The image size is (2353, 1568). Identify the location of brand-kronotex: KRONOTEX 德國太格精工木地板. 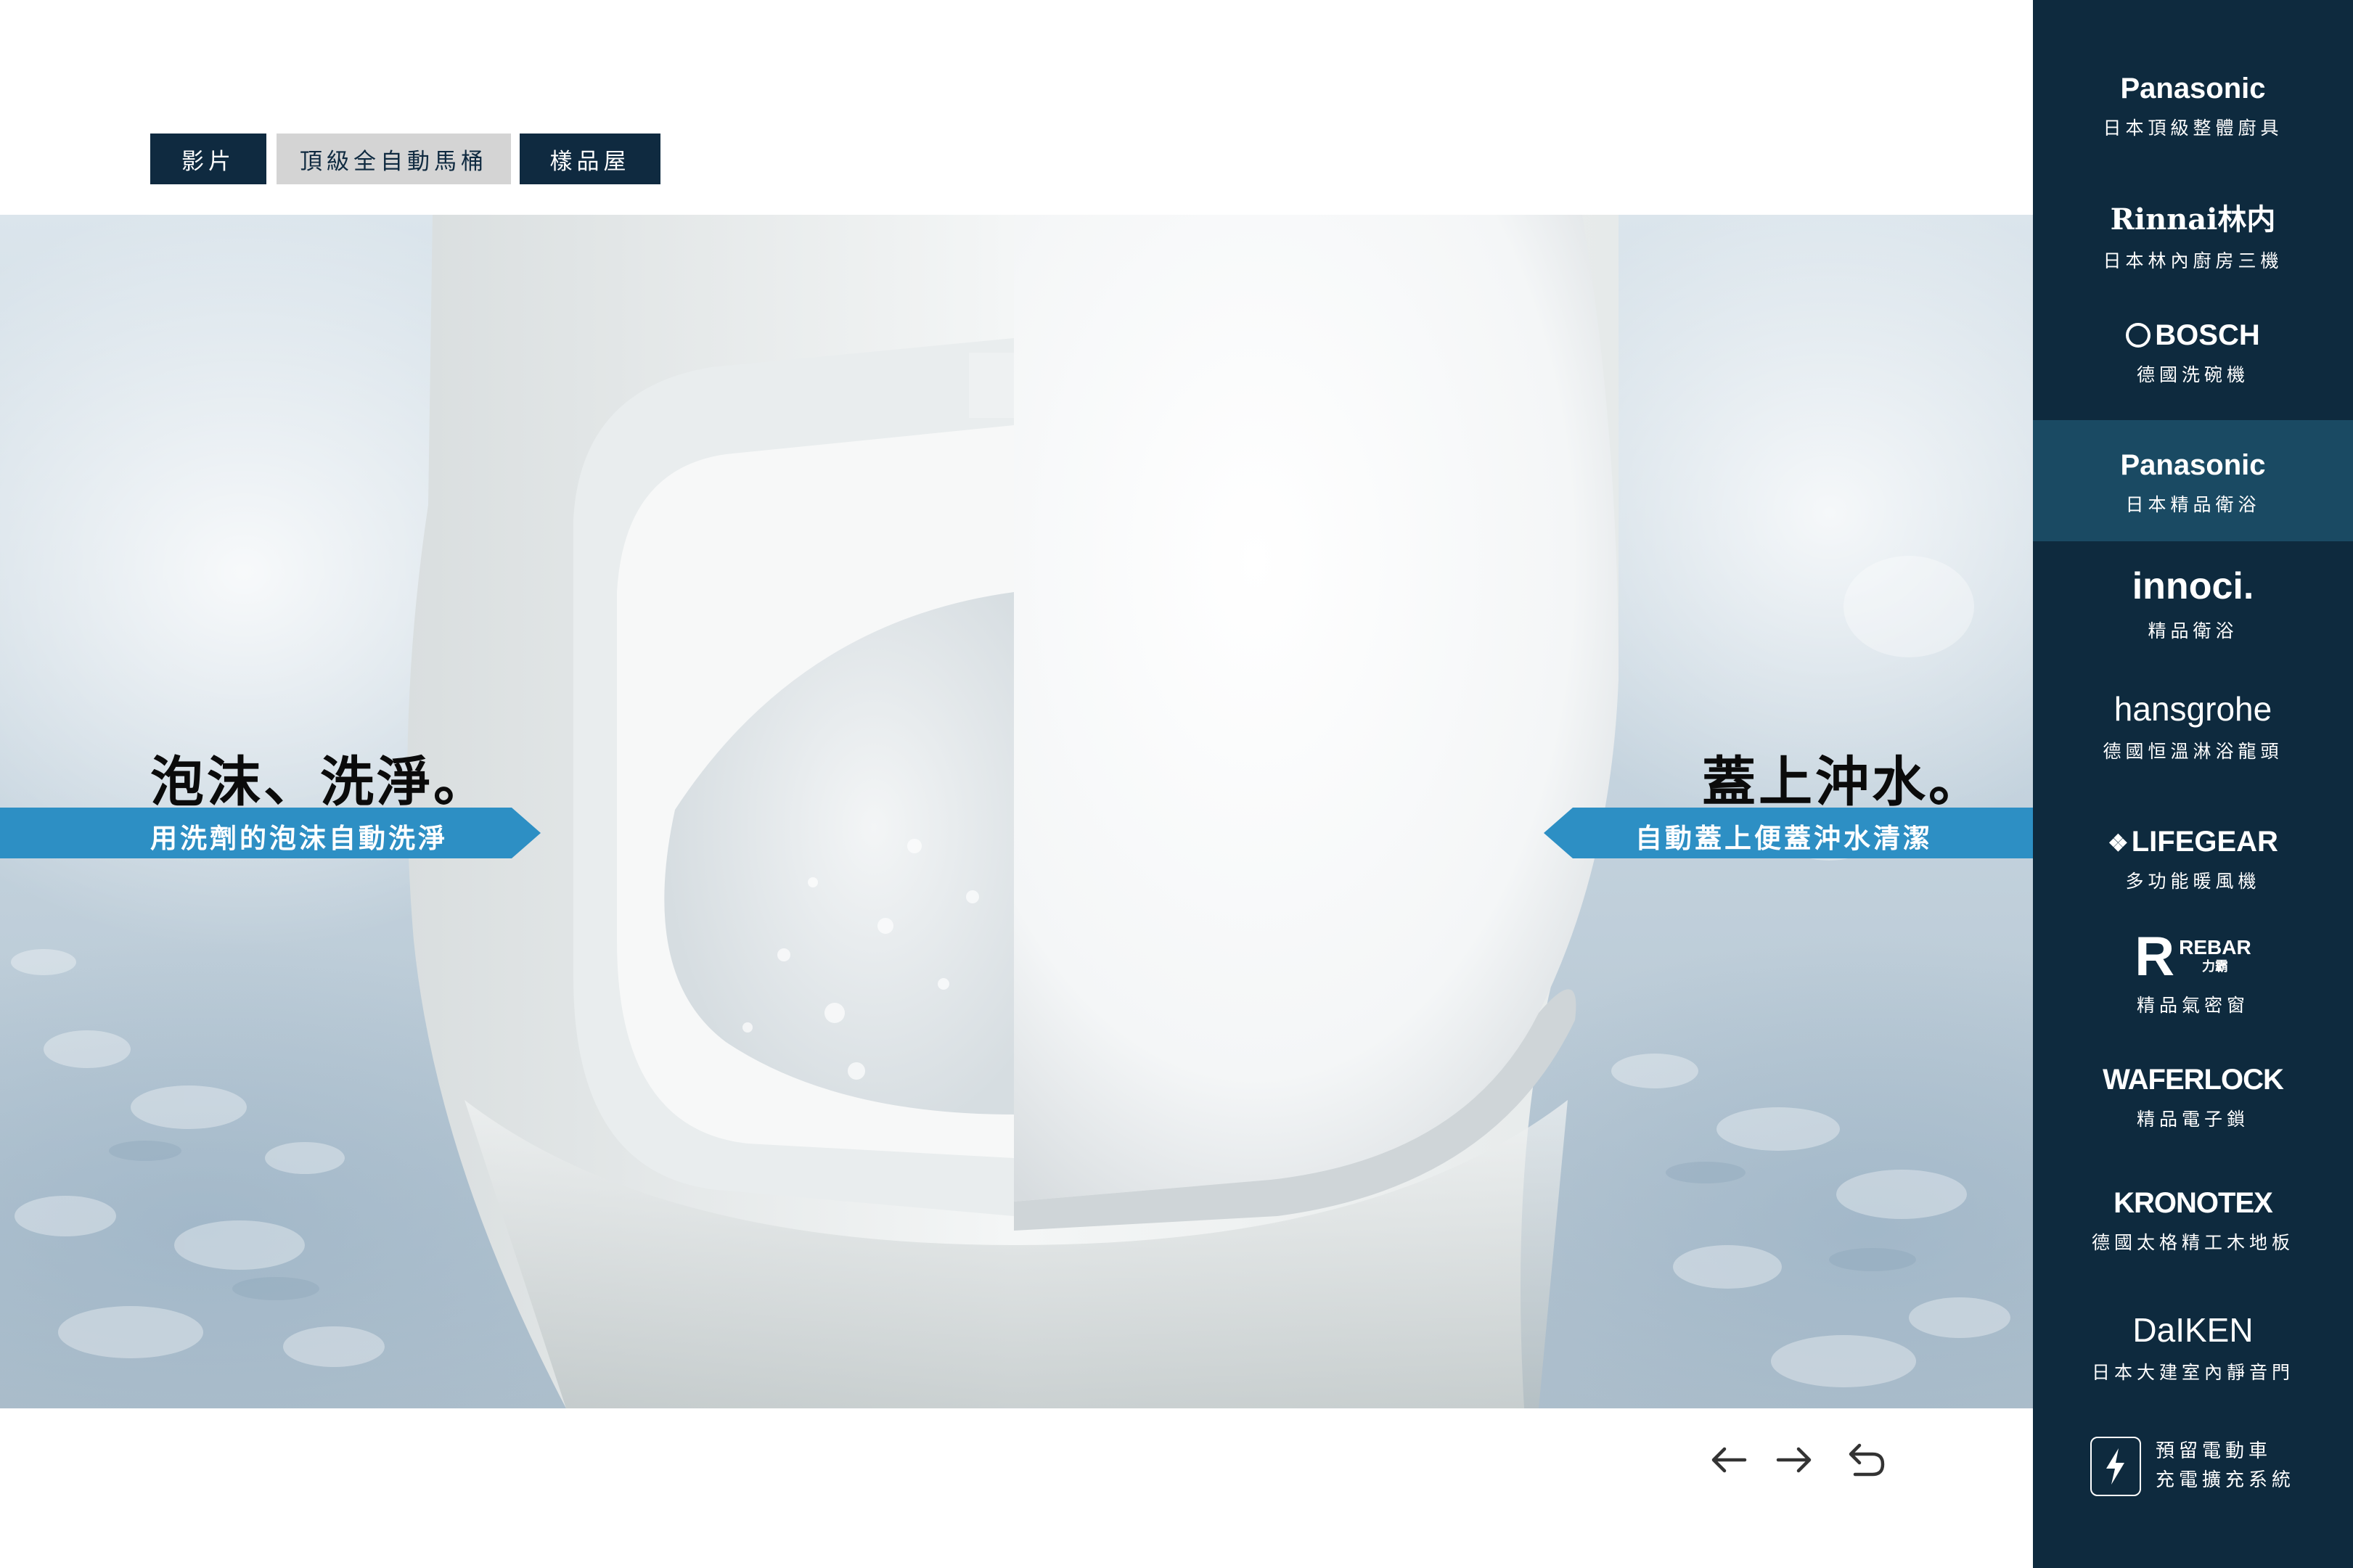
(2193, 1234).